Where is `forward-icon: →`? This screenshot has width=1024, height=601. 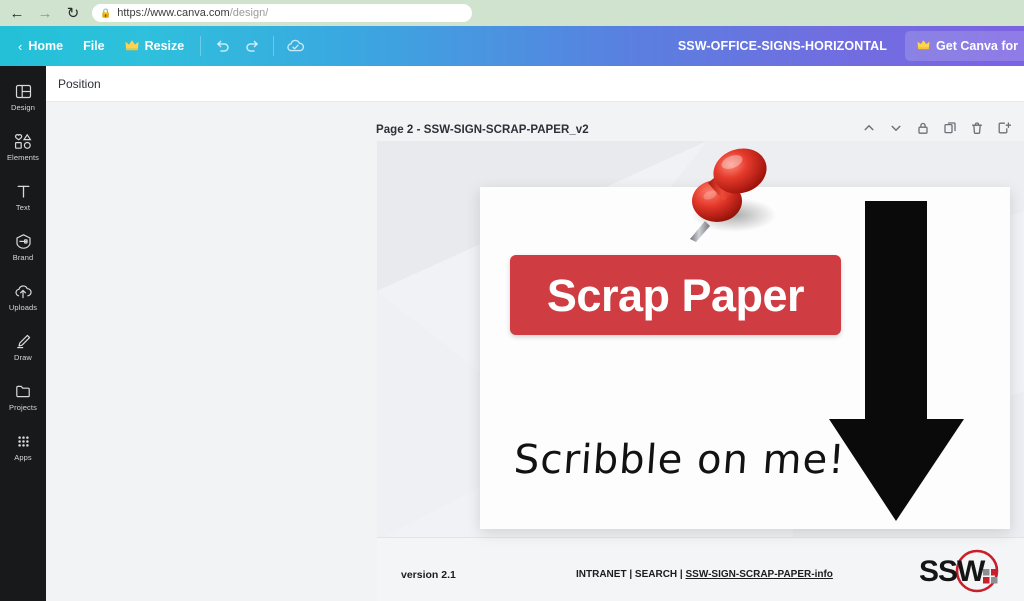
forward-icon: → is located at coordinates (45, 13).